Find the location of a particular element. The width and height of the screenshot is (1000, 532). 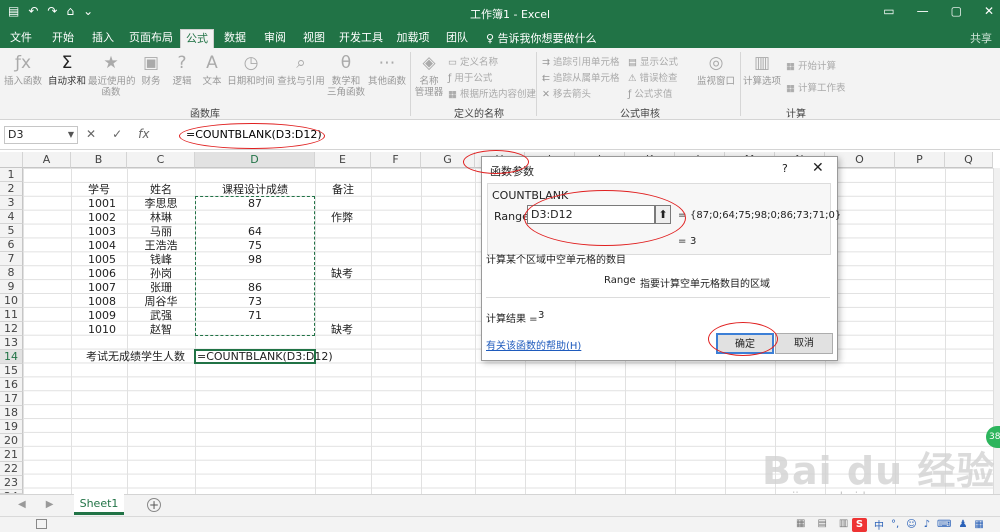

column-header-c: C is located at coordinates (161, 160).